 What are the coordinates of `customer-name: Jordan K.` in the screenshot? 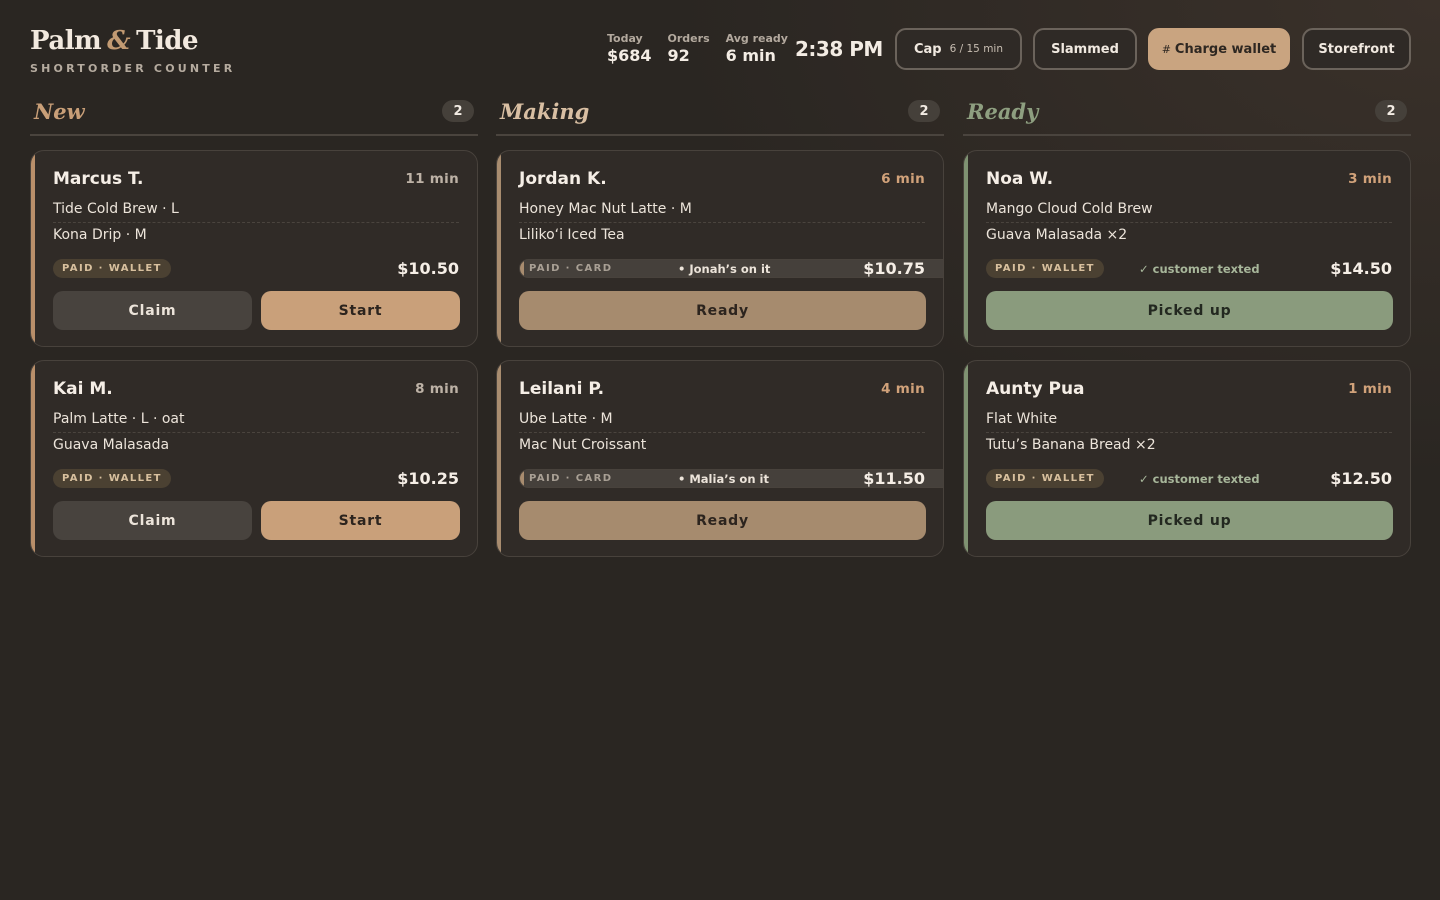 It's located at (563, 179).